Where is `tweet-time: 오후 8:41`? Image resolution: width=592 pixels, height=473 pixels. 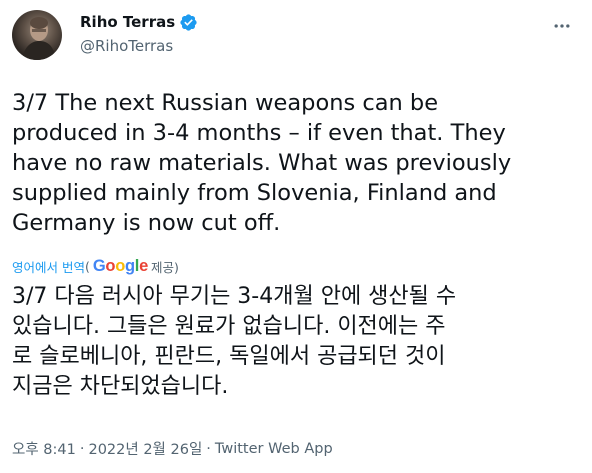
tweet-time: 오후 8:41 is located at coordinates (44, 448).